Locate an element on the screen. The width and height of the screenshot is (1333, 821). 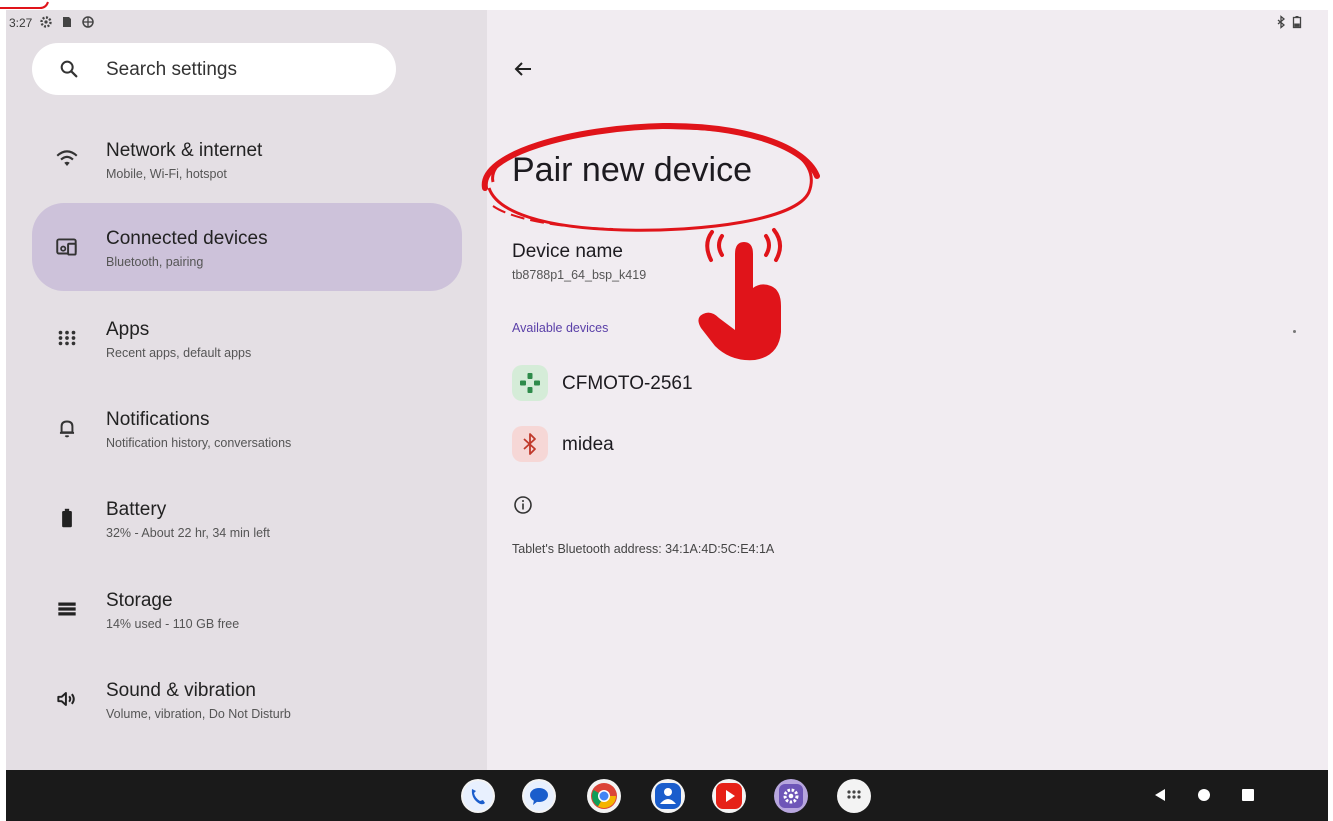
search-bar: Search settings is located at coordinates (214, 69).